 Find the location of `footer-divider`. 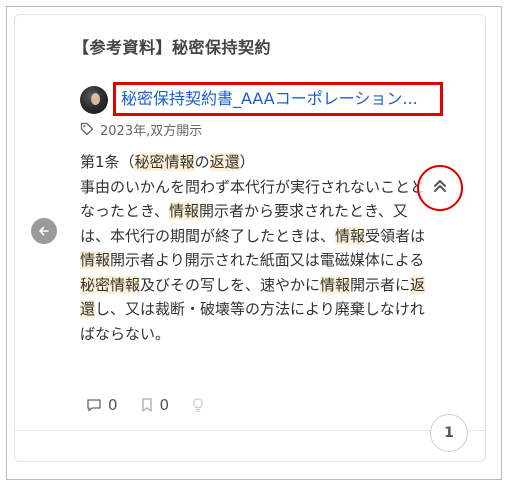

footer-divider is located at coordinates (250, 430).